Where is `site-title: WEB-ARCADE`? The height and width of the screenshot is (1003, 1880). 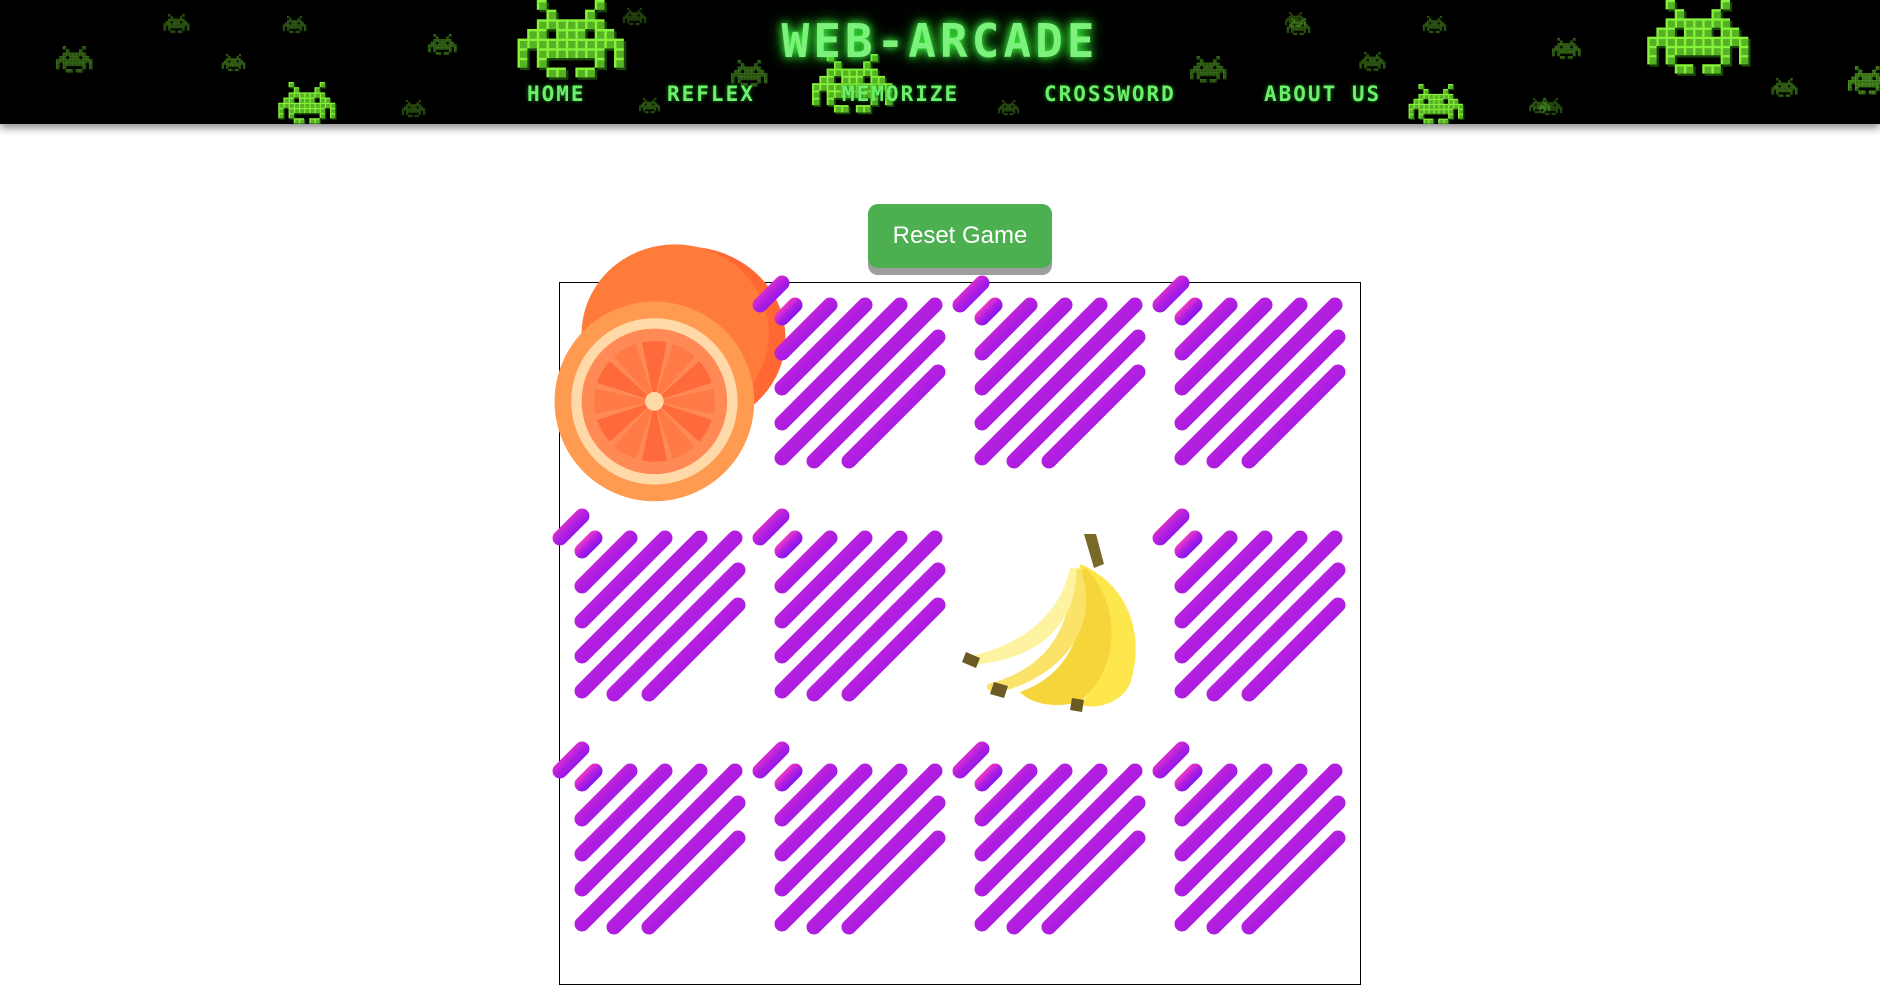 site-title: WEB-ARCADE is located at coordinates (940, 41).